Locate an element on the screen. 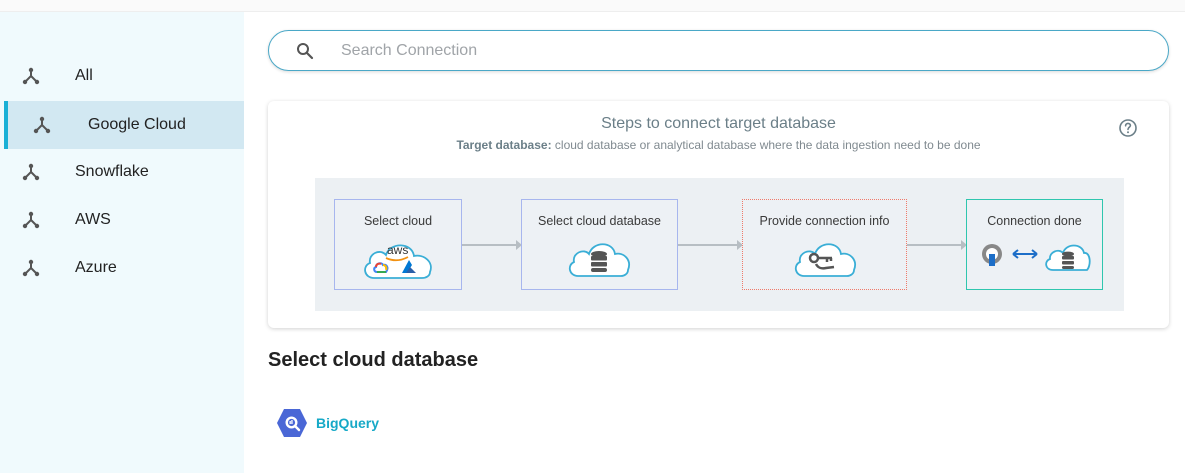 The image size is (1185, 473). step-label: Select cloud database is located at coordinates (599, 221).